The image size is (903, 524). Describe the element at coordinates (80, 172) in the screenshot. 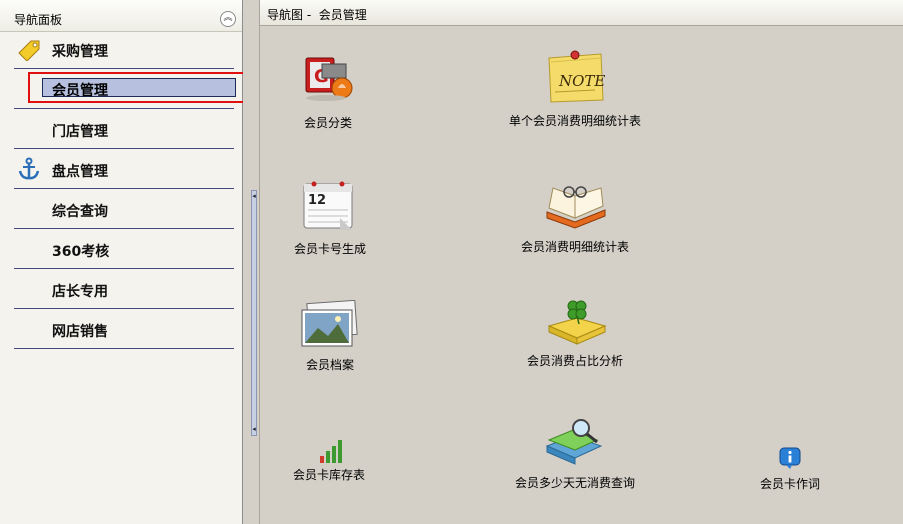

I see `nav-item-label: 盘点管理` at that location.